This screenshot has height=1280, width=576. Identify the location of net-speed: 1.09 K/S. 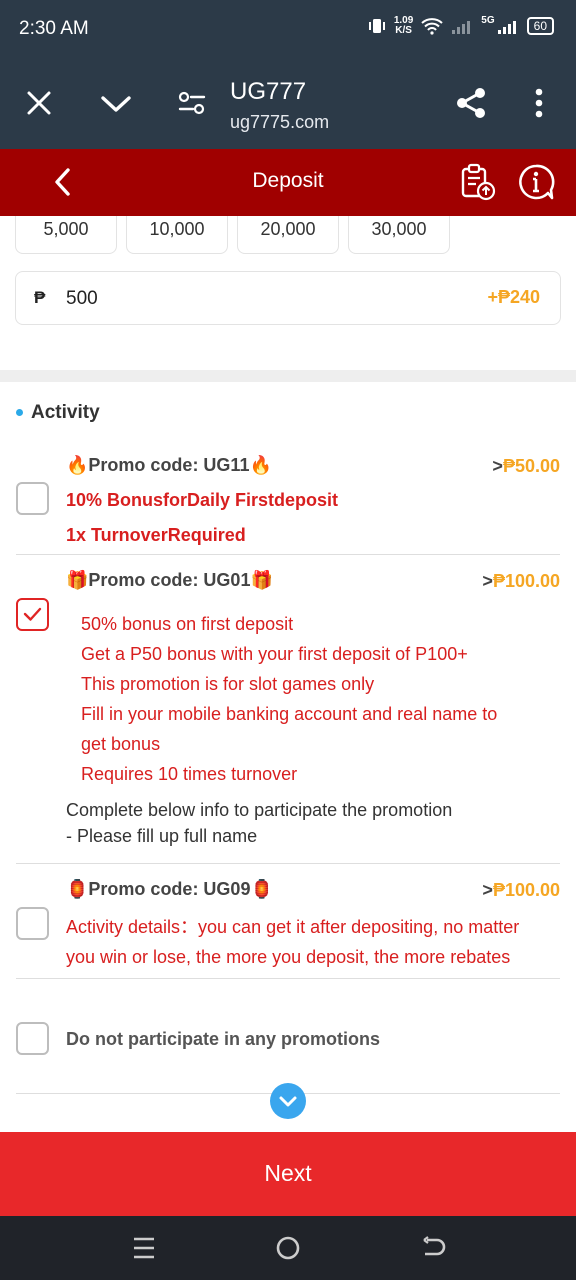
(403, 26).